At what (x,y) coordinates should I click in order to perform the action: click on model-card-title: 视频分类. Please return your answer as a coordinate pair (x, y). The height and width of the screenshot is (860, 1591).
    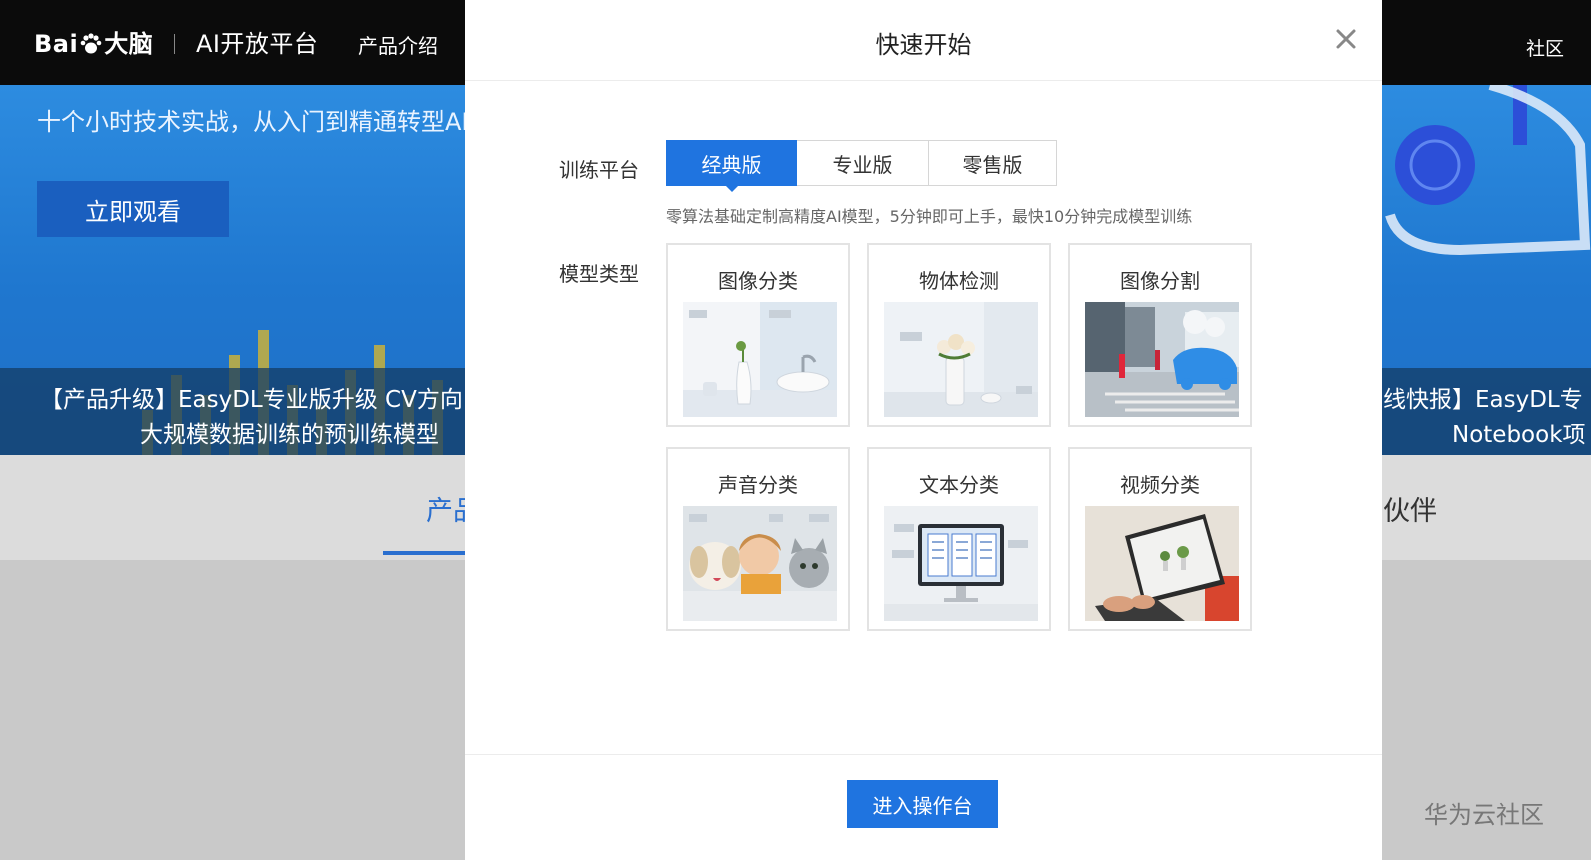
    Looking at the image, I should click on (1160, 485).